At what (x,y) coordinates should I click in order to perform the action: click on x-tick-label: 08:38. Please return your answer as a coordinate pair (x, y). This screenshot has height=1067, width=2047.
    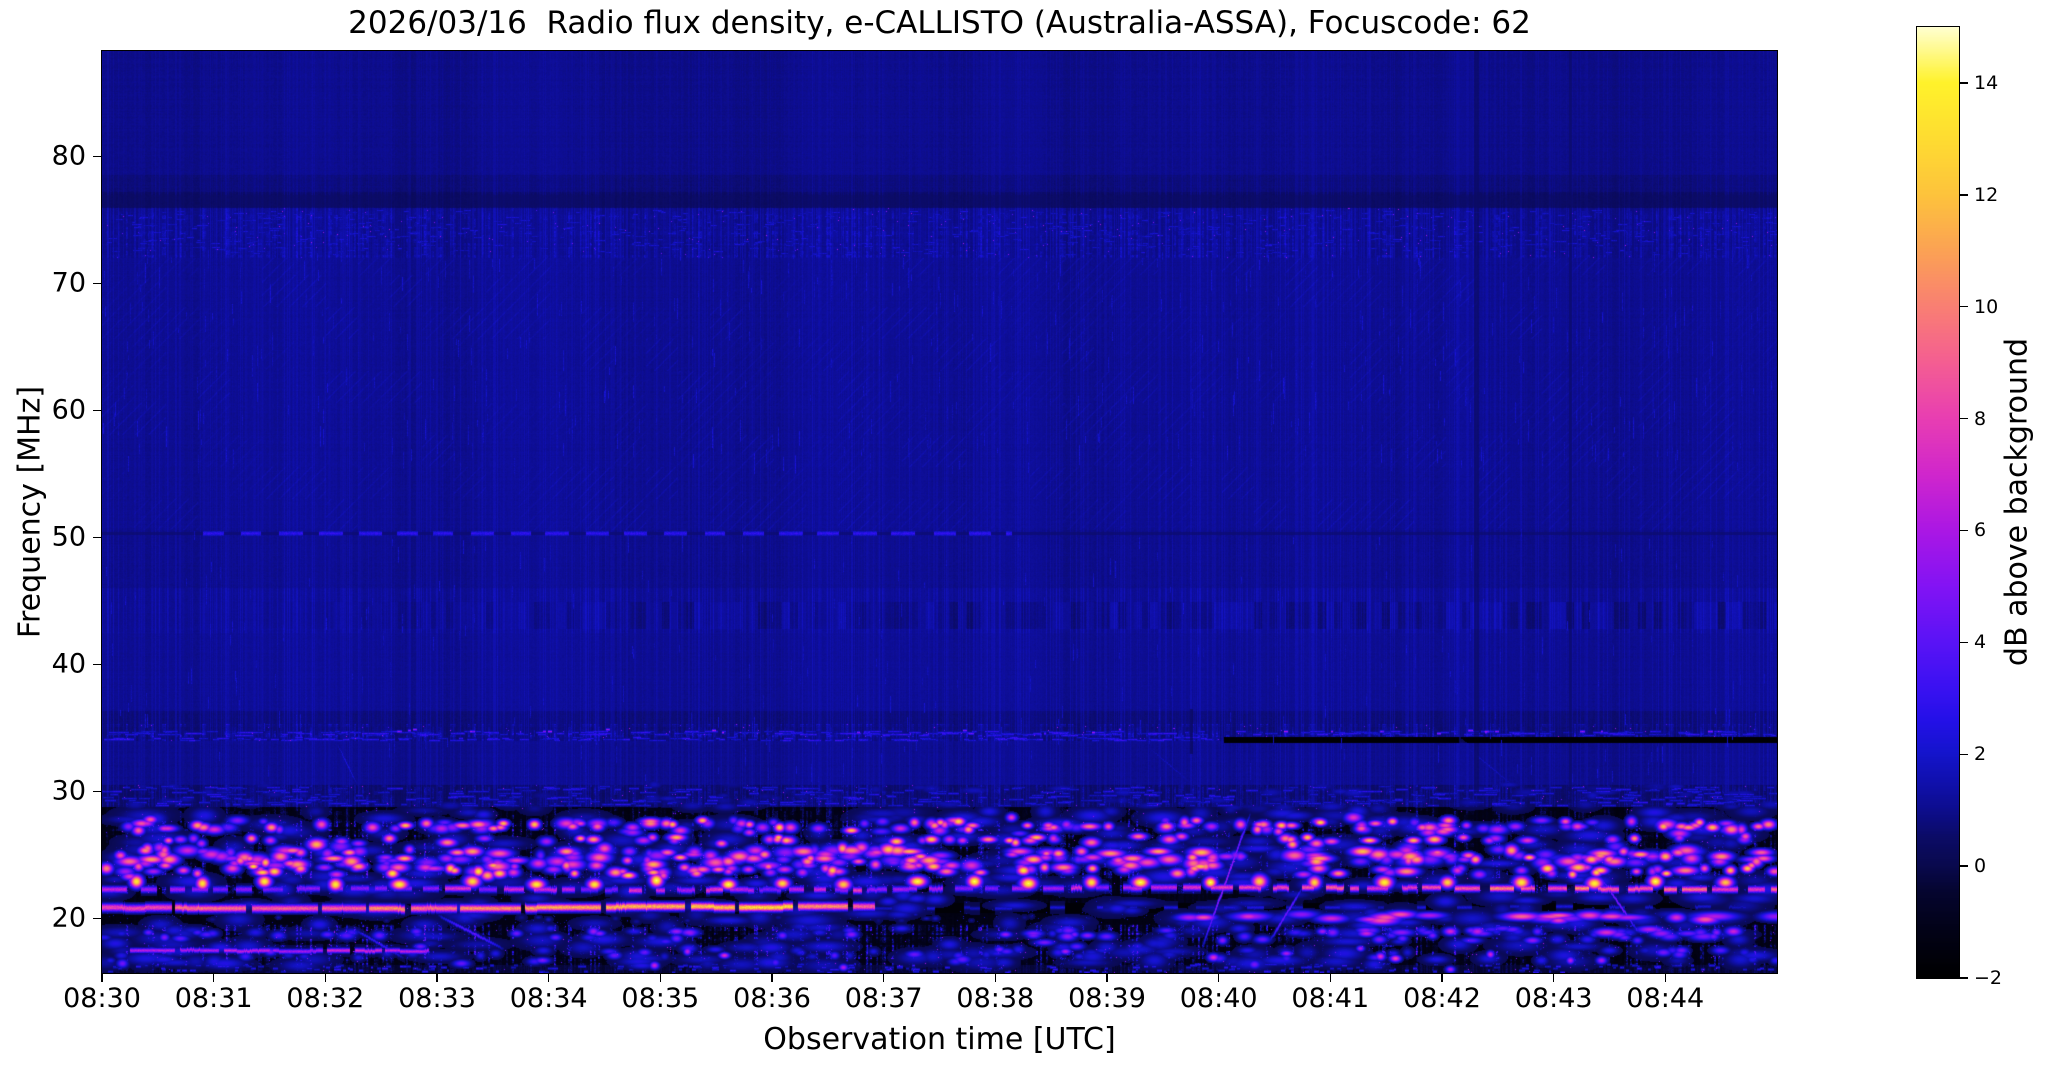
    Looking at the image, I should click on (995, 998).